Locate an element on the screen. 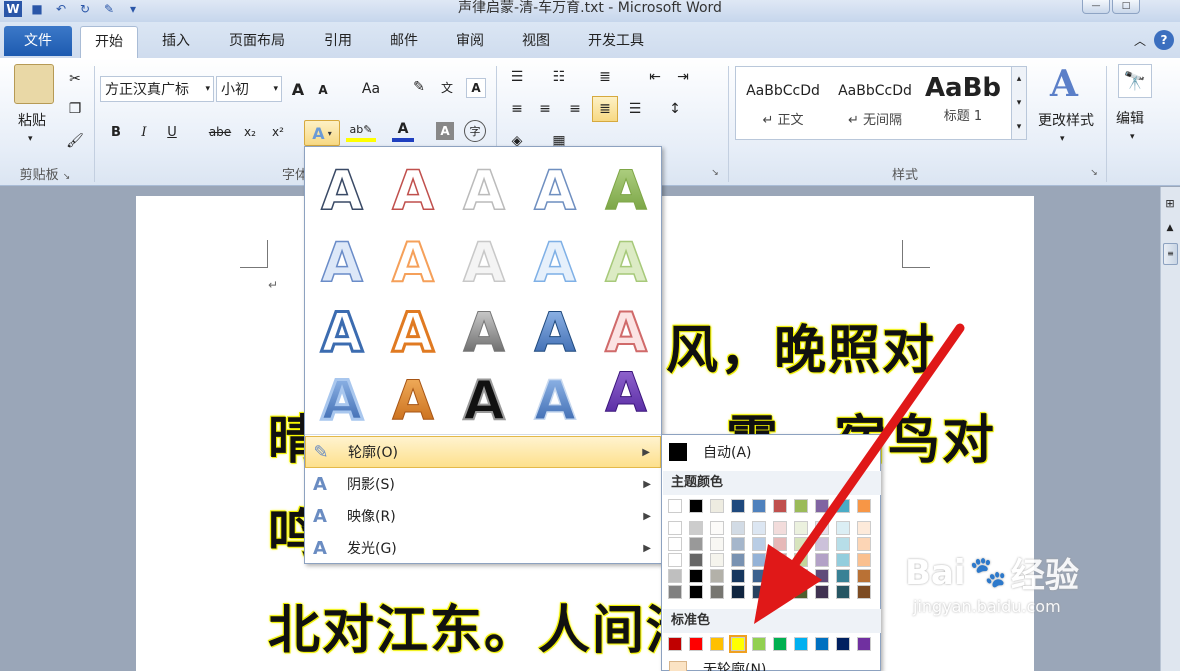  effect-fill-blue: A is located at coordinates (555, 333).